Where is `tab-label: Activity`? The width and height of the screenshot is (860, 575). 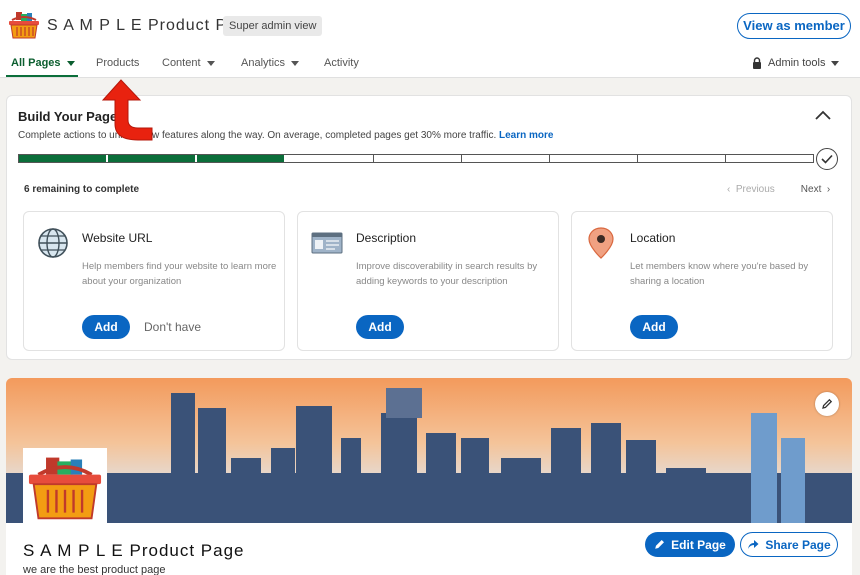
tab-label: Activity is located at coordinates (341, 63).